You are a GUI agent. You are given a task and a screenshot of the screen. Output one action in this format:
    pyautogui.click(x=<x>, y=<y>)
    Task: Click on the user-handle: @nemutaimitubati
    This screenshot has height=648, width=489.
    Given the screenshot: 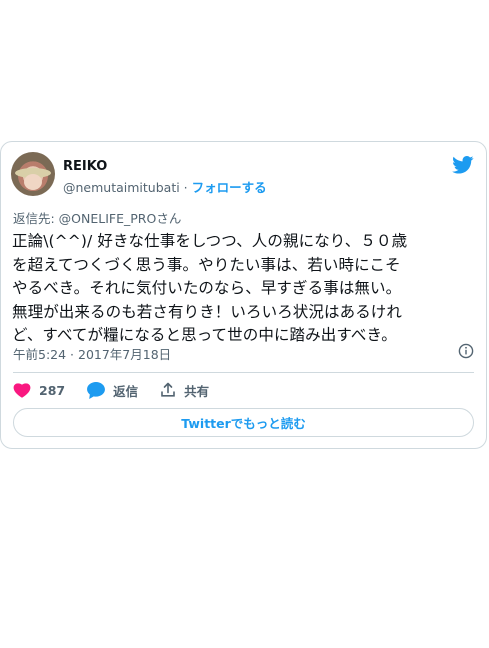 What is the action you would take?
    pyautogui.click(x=121, y=187)
    